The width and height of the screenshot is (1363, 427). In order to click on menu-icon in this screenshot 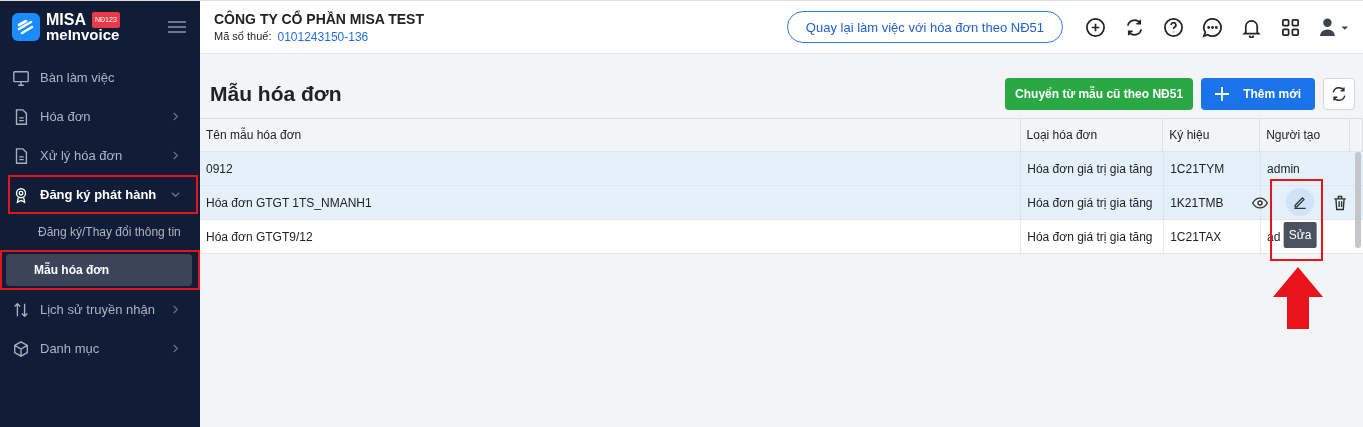, I will do `click(177, 27)`.